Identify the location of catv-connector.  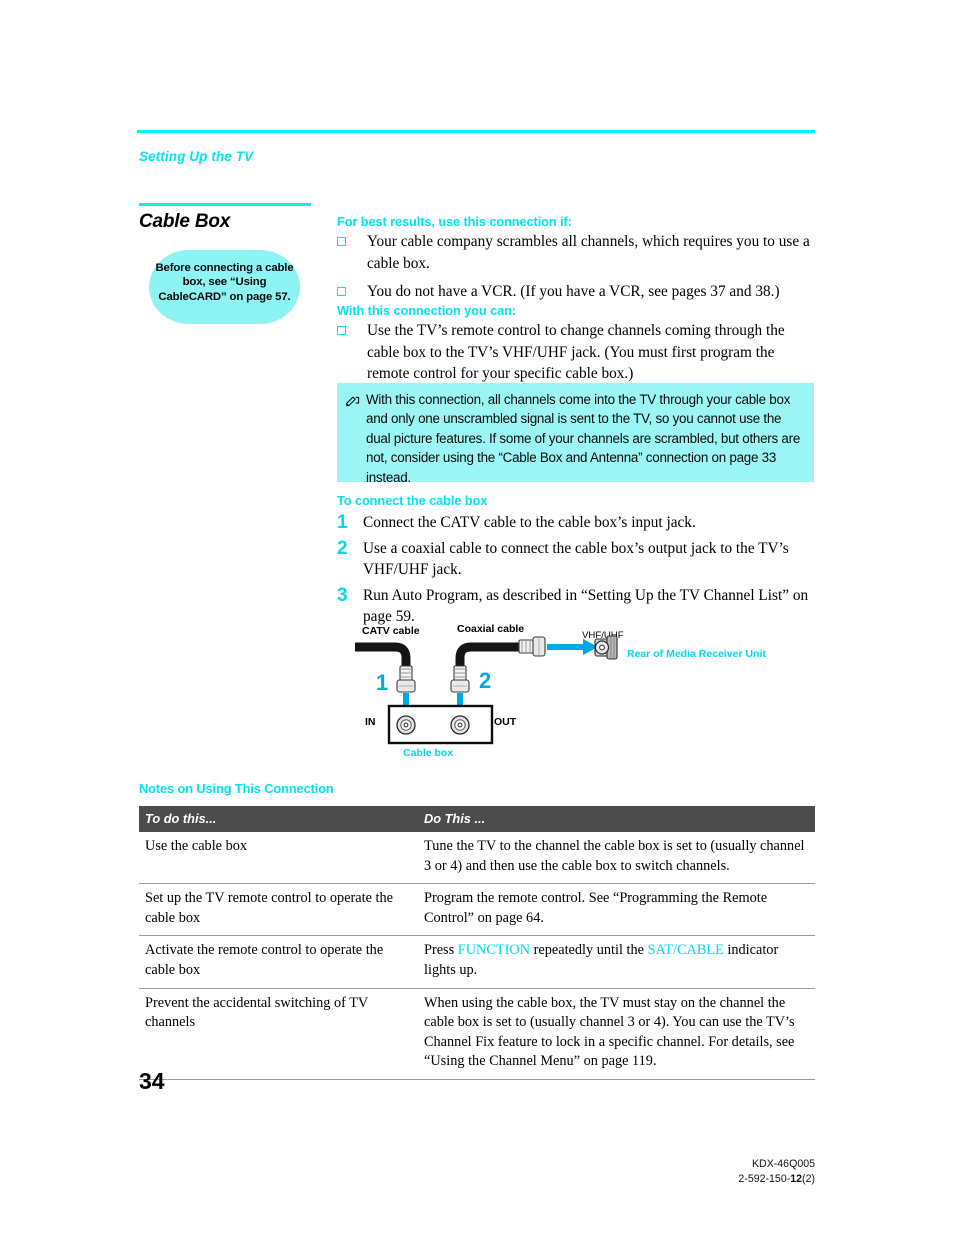
(406, 679).